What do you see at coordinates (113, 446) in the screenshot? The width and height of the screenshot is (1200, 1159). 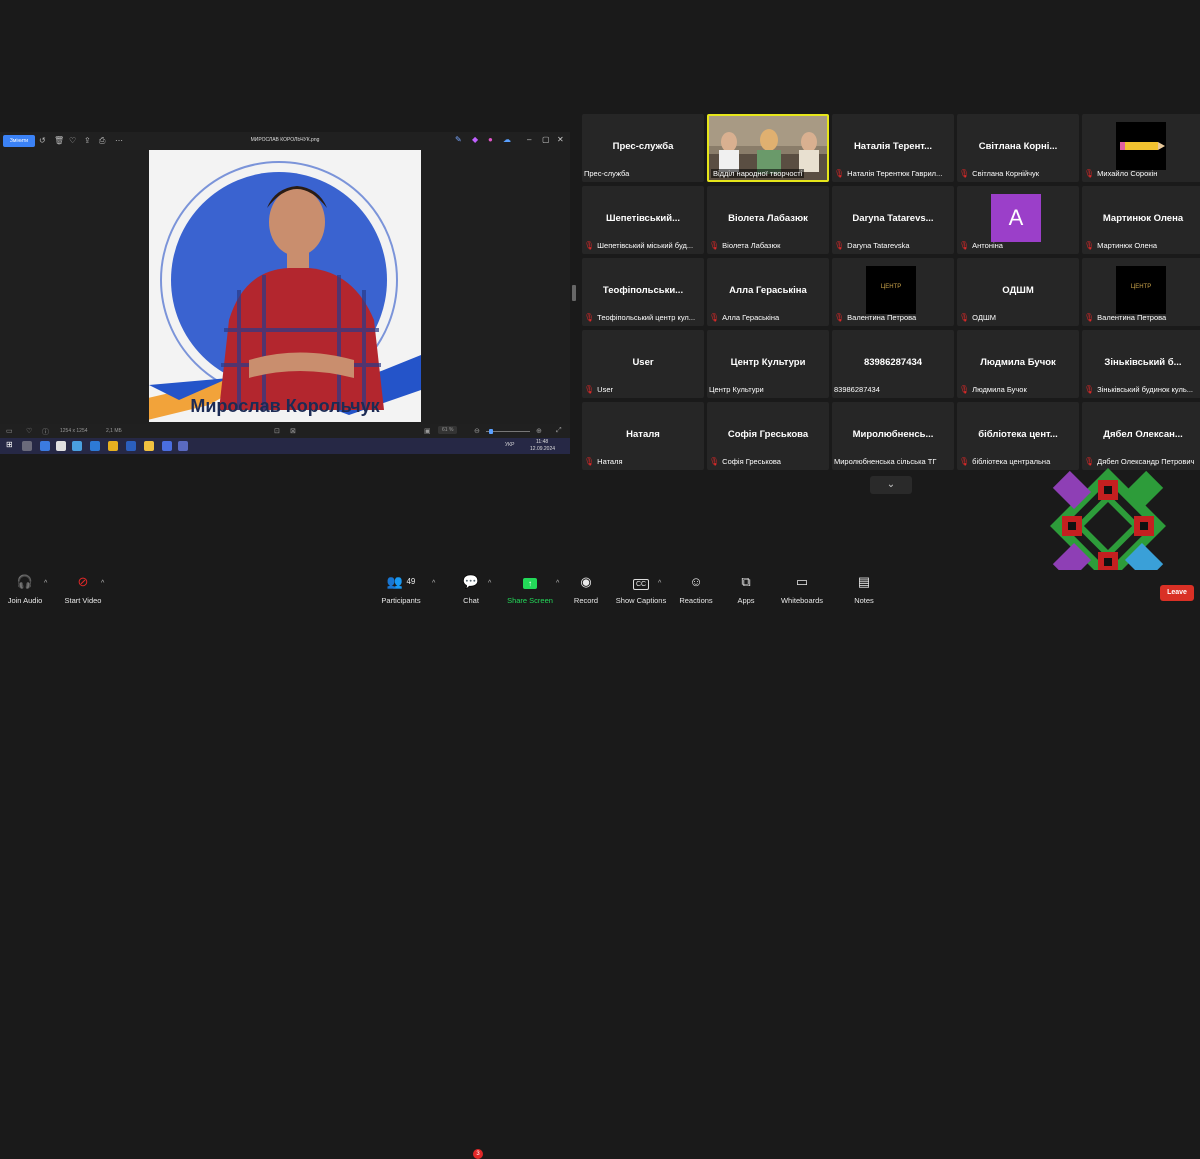 I see `chrome-icon` at bounding box center [113, 446].